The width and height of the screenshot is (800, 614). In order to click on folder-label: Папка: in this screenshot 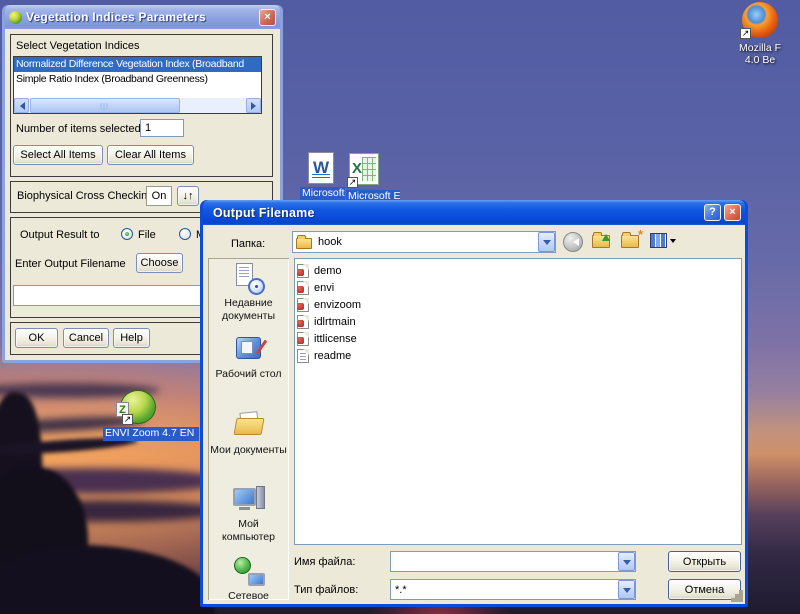, I will do `click(248, 244)`.